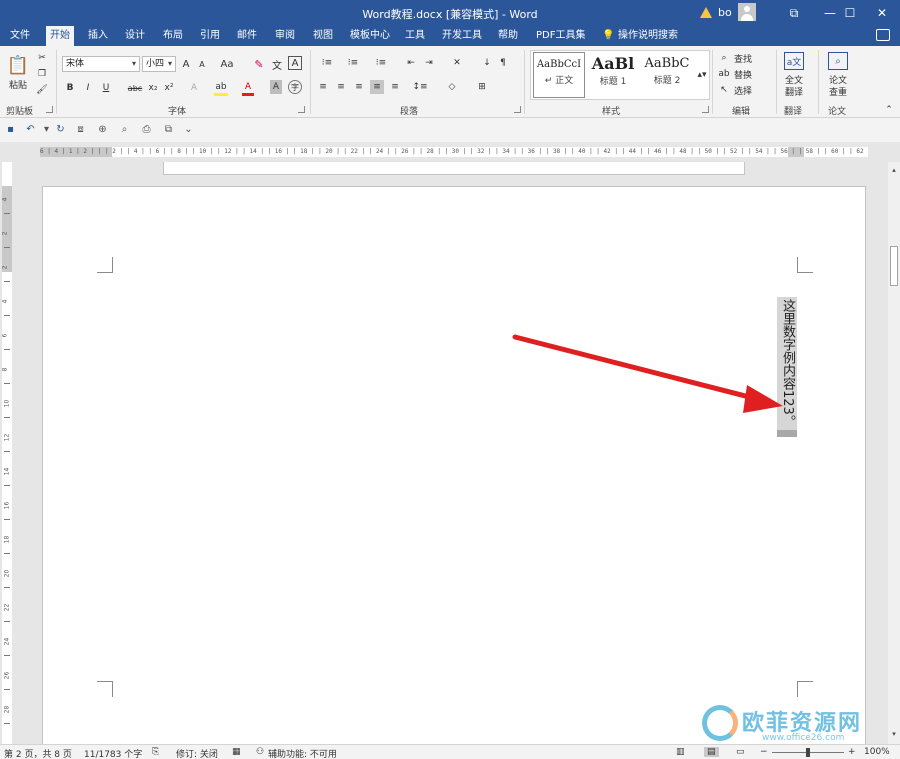  I want to click on chinese-layout-icon: ✕, so click(457, 63).